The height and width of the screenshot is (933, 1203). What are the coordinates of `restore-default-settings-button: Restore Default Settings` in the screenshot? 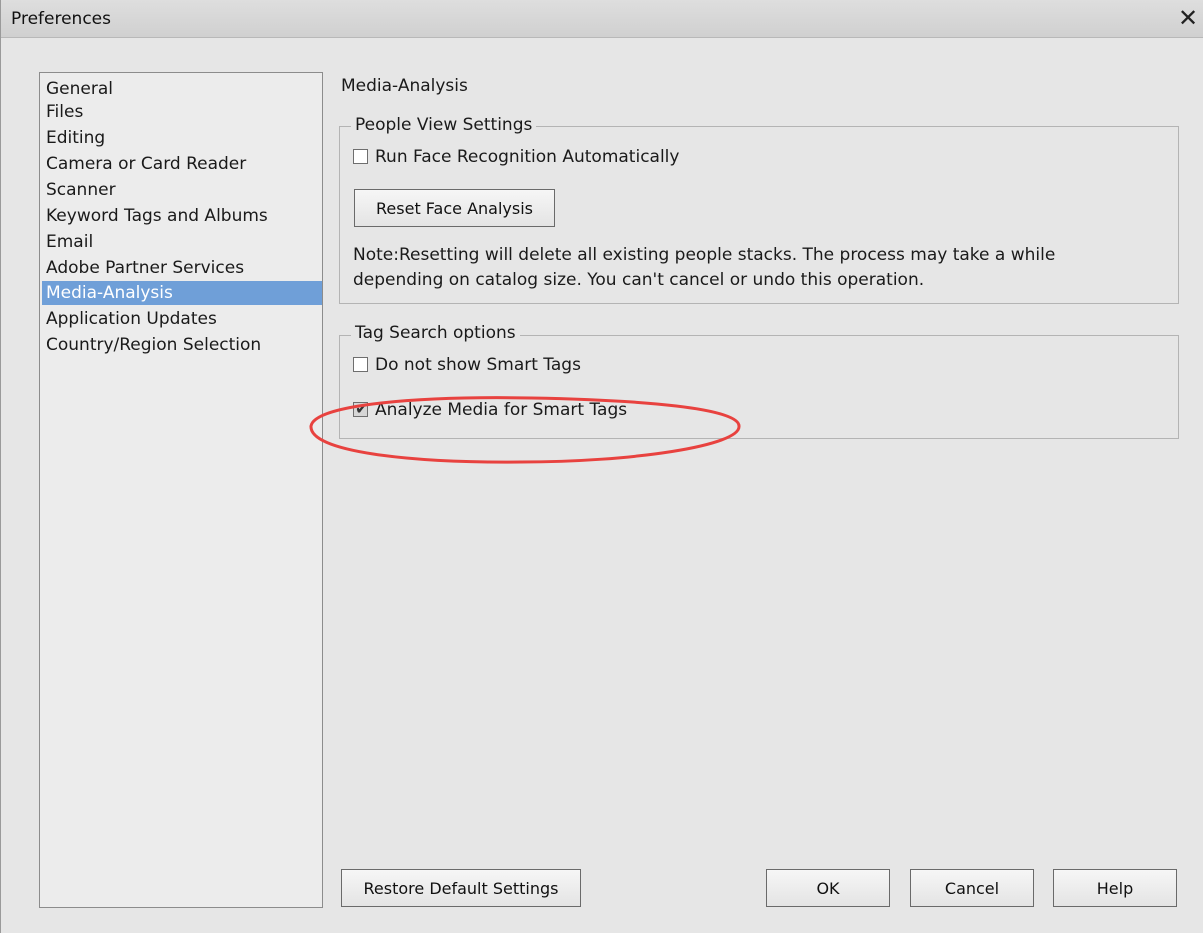 It's located at (461, 888).